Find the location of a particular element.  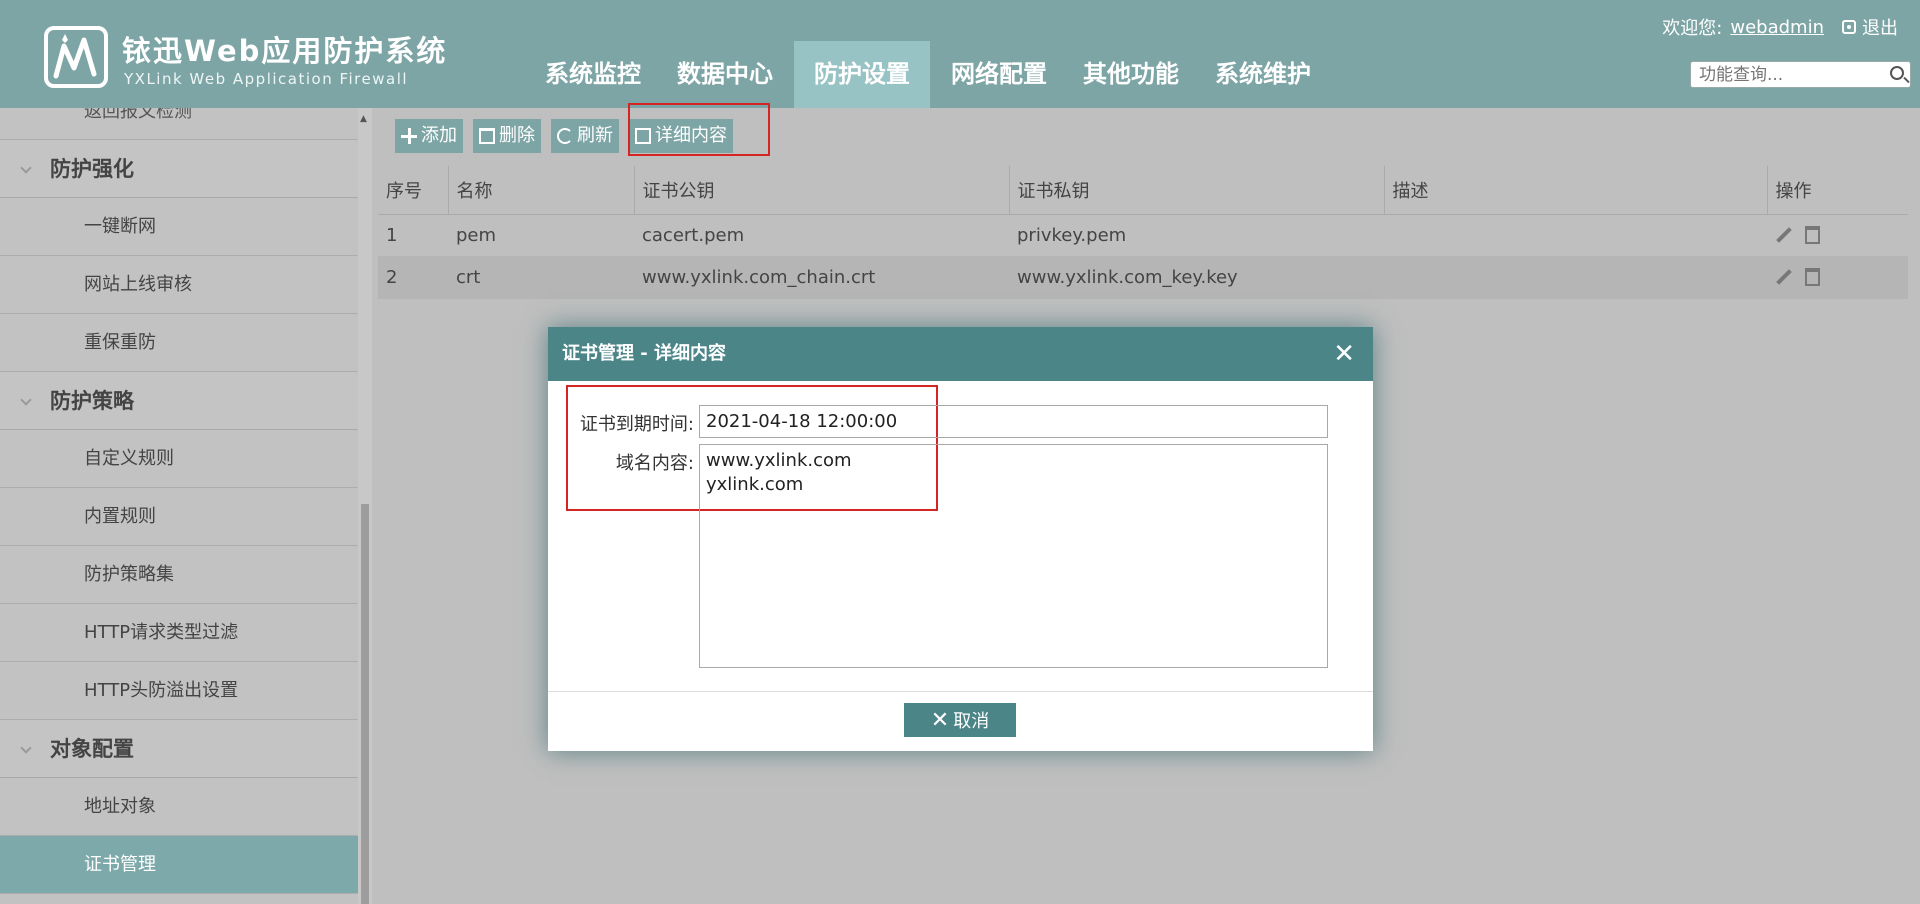

delete-button: 删除 is located at coordinates (507, 136).